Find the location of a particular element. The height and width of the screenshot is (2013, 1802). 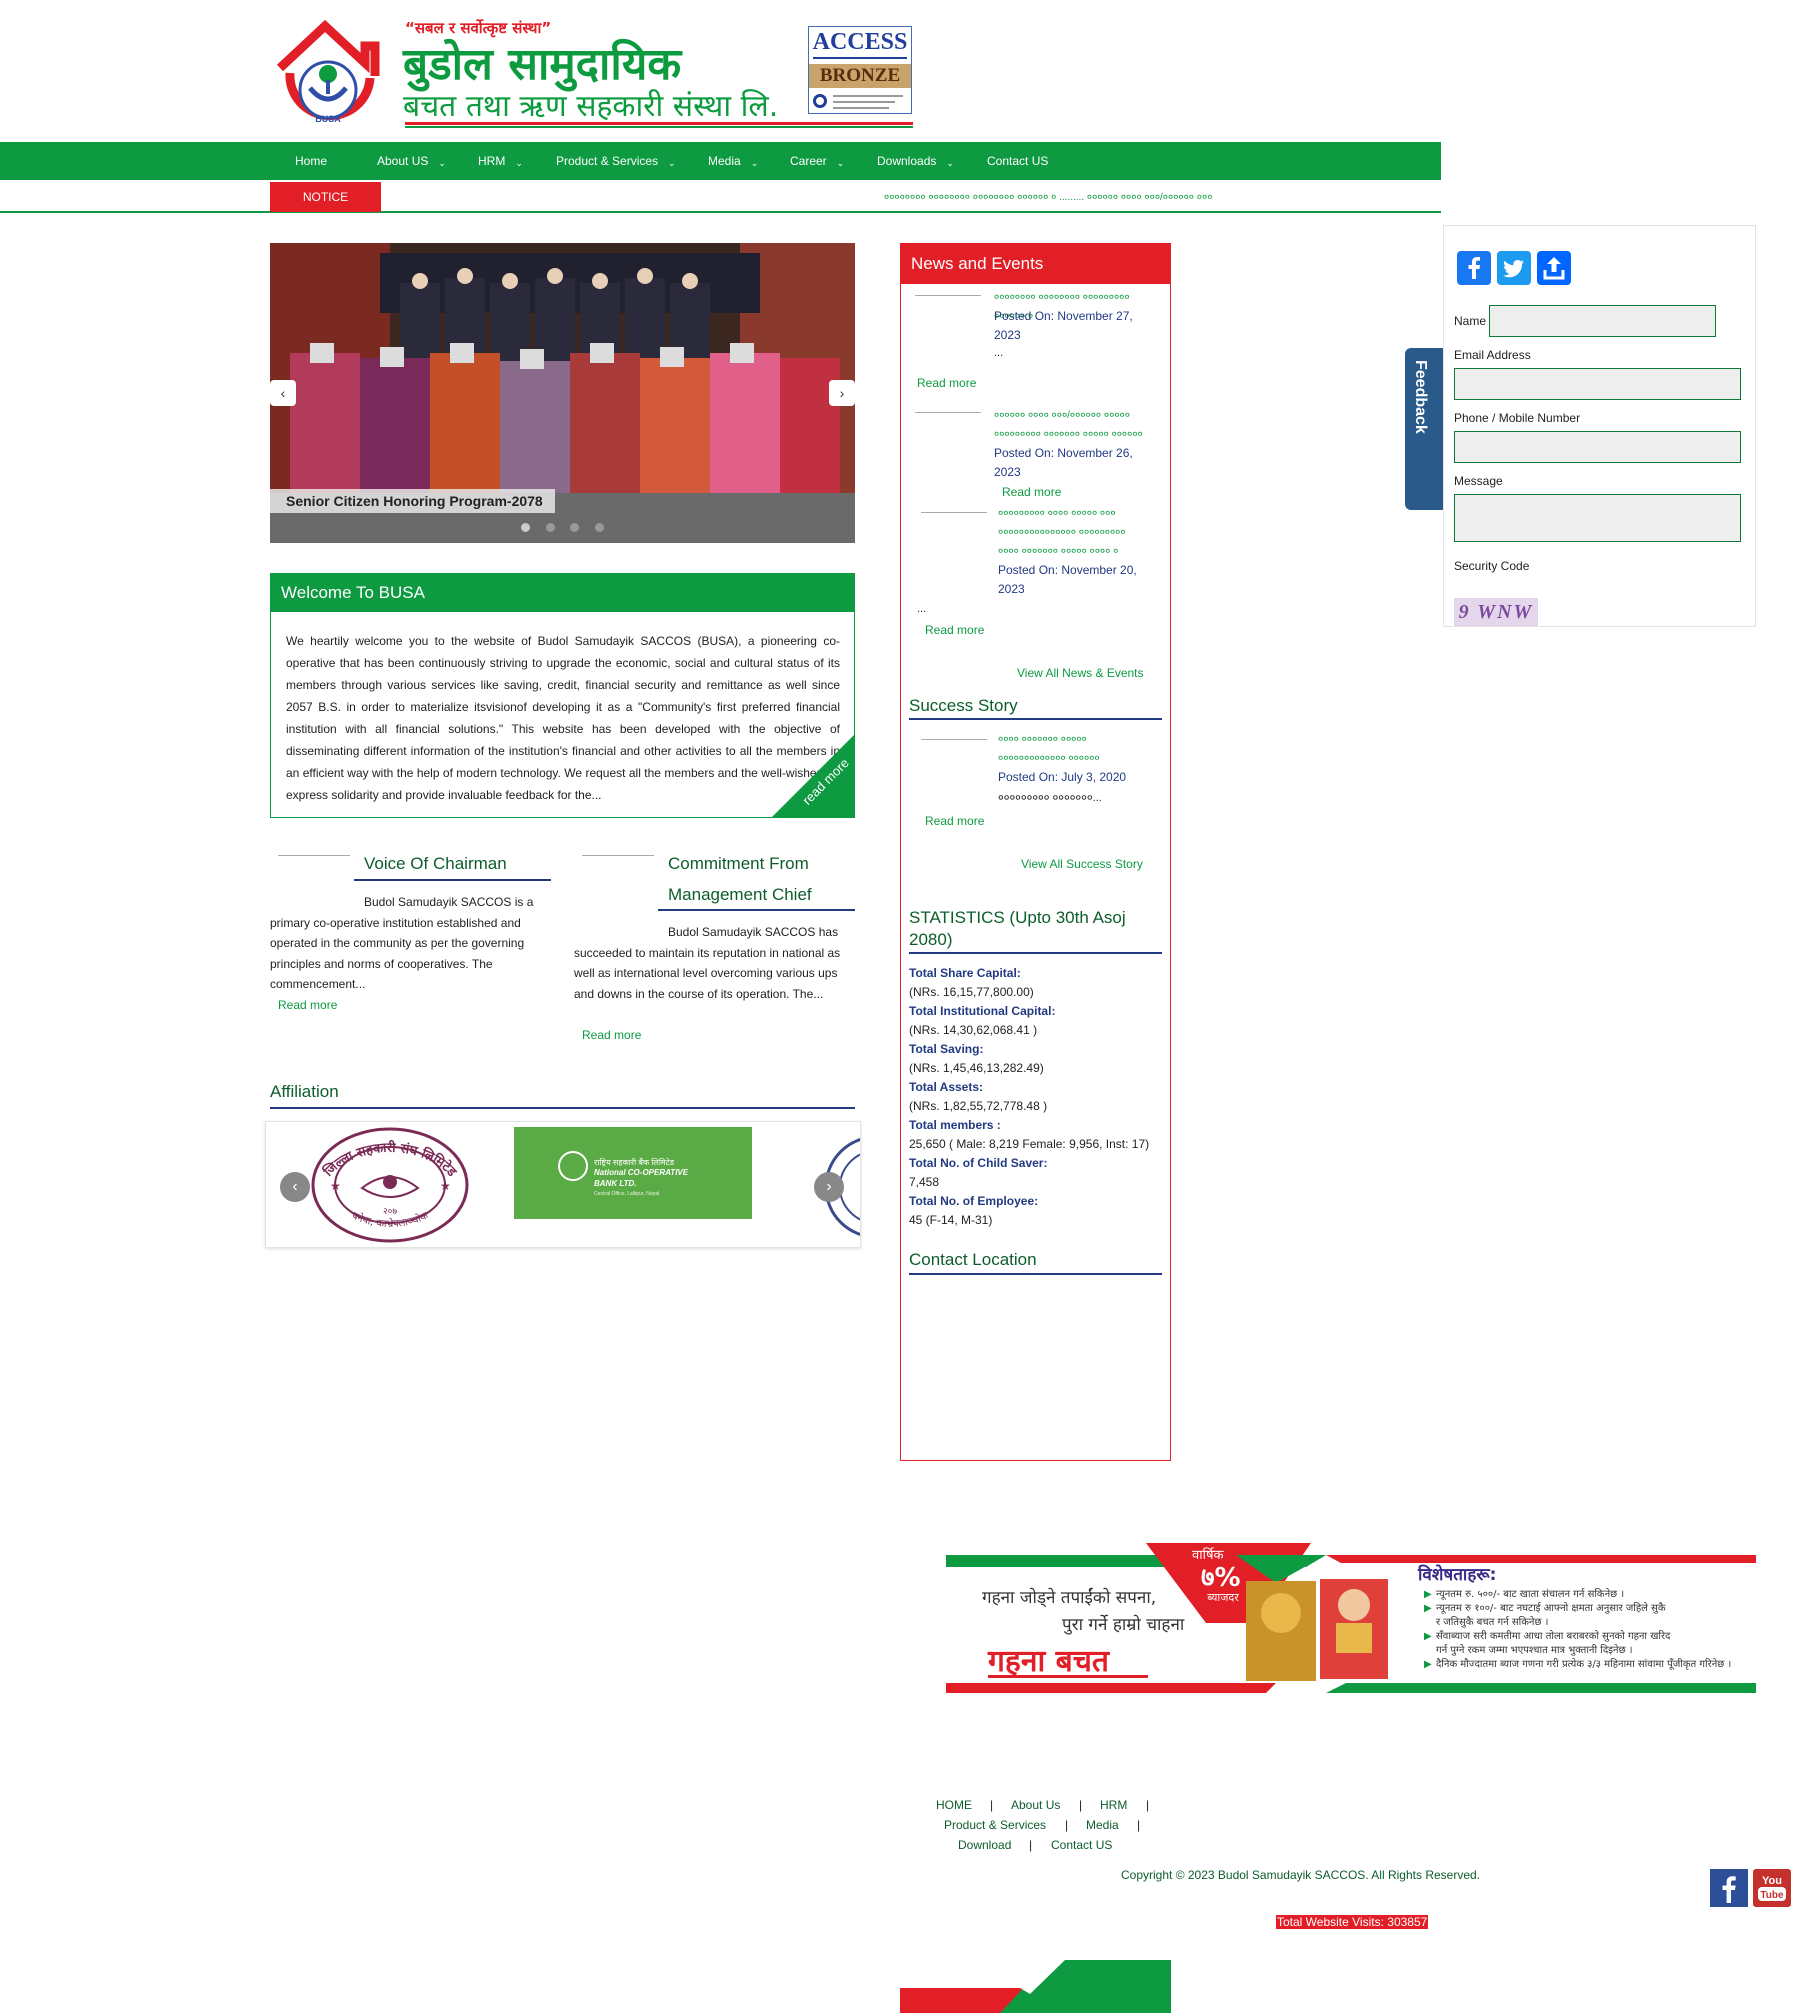

nav-product-services: Product & Services ⌄ is located at coordinates (616, 161).